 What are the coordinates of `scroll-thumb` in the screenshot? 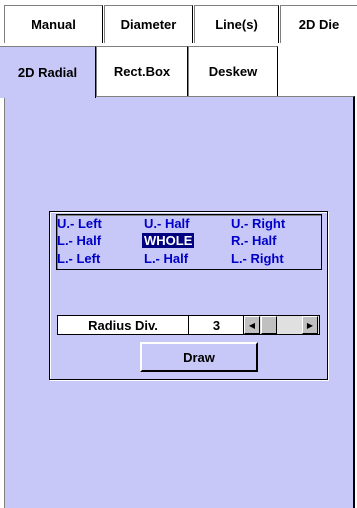 It's located at (269, 325).